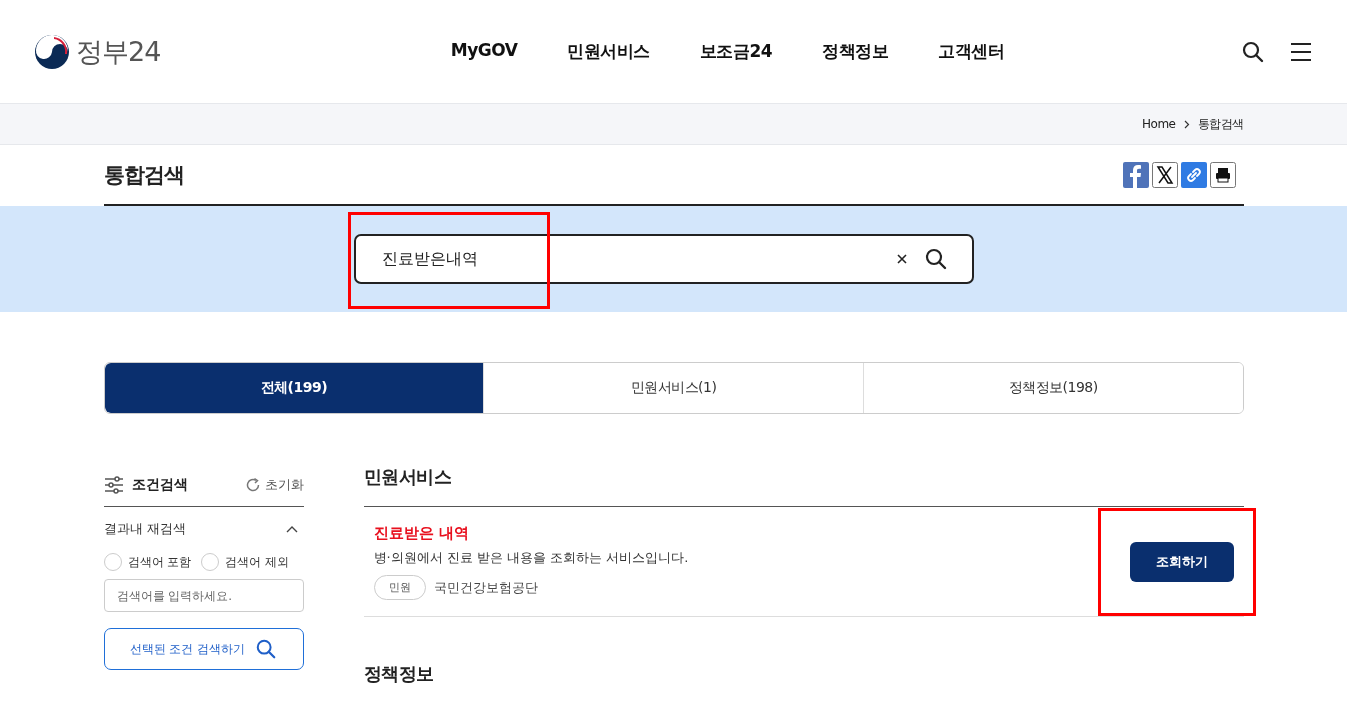  What do you see at coordinates (257, 562) in the screenshot?
I see `option-label: 검색어 제외` at bounding box center [257, 562].